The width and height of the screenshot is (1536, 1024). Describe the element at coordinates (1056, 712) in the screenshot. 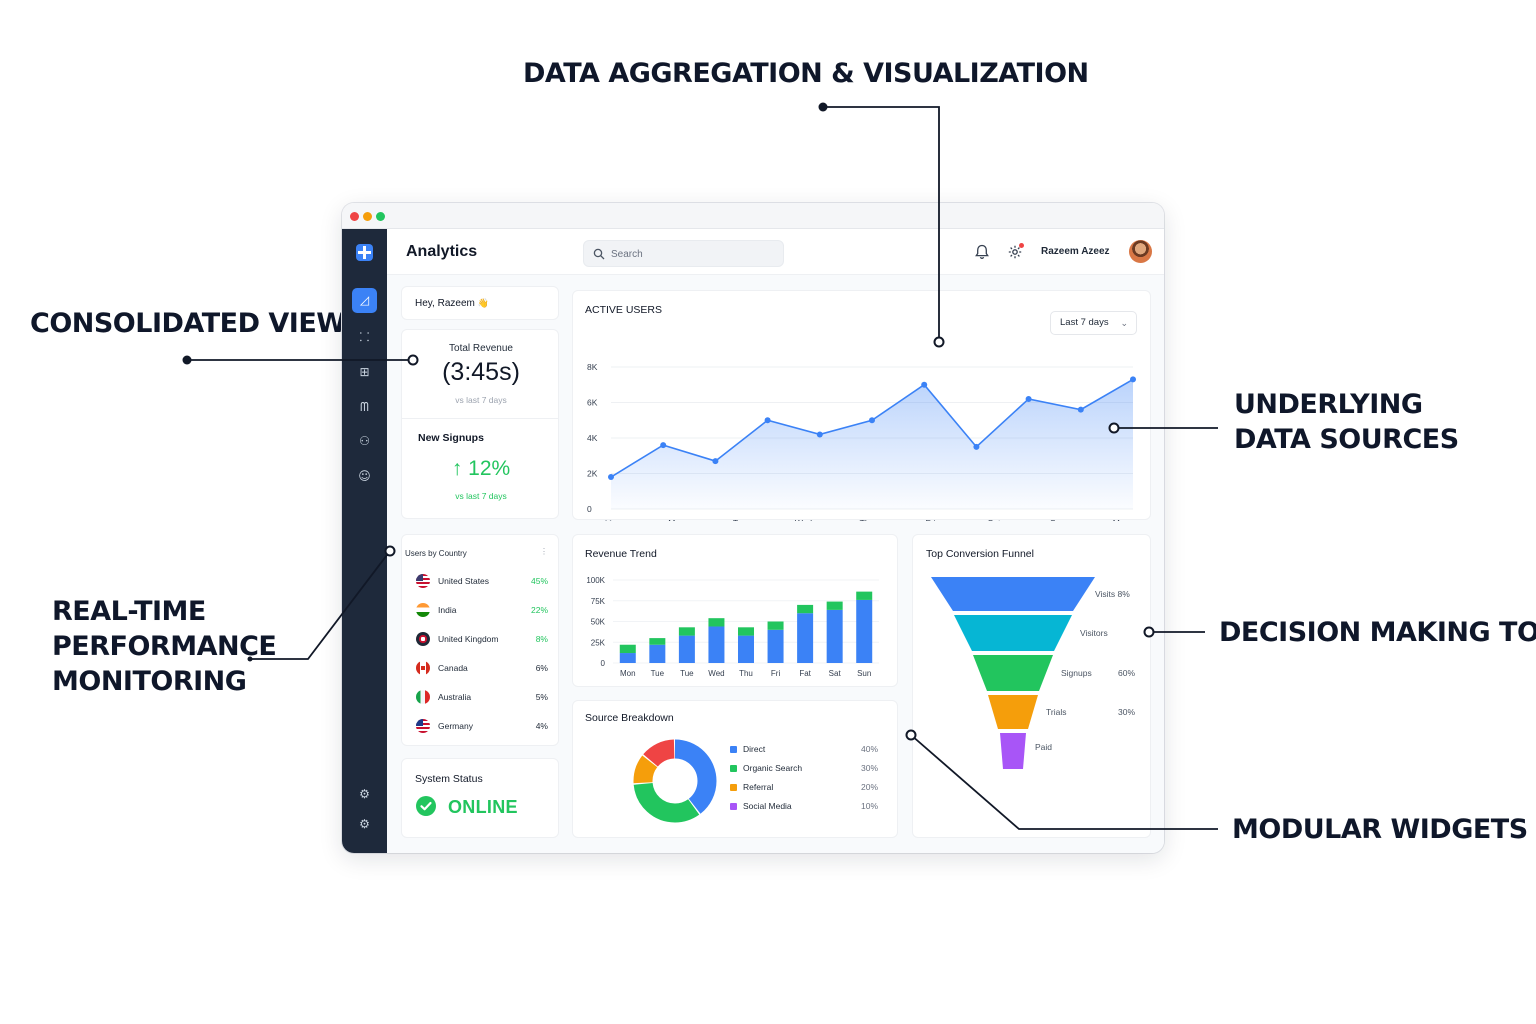

I see `funnel-stage-label: Trials` at that location.